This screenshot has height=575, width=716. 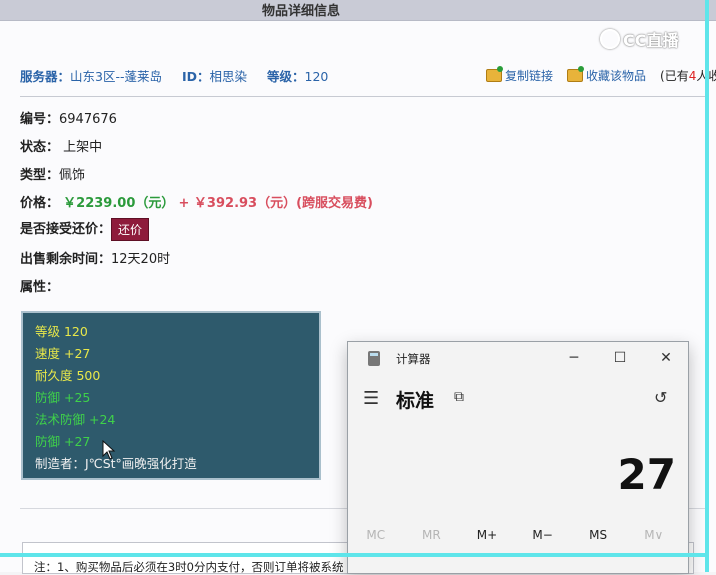 I want to click on favorite-label: 收藏该物品, so click(x=616, y=76).